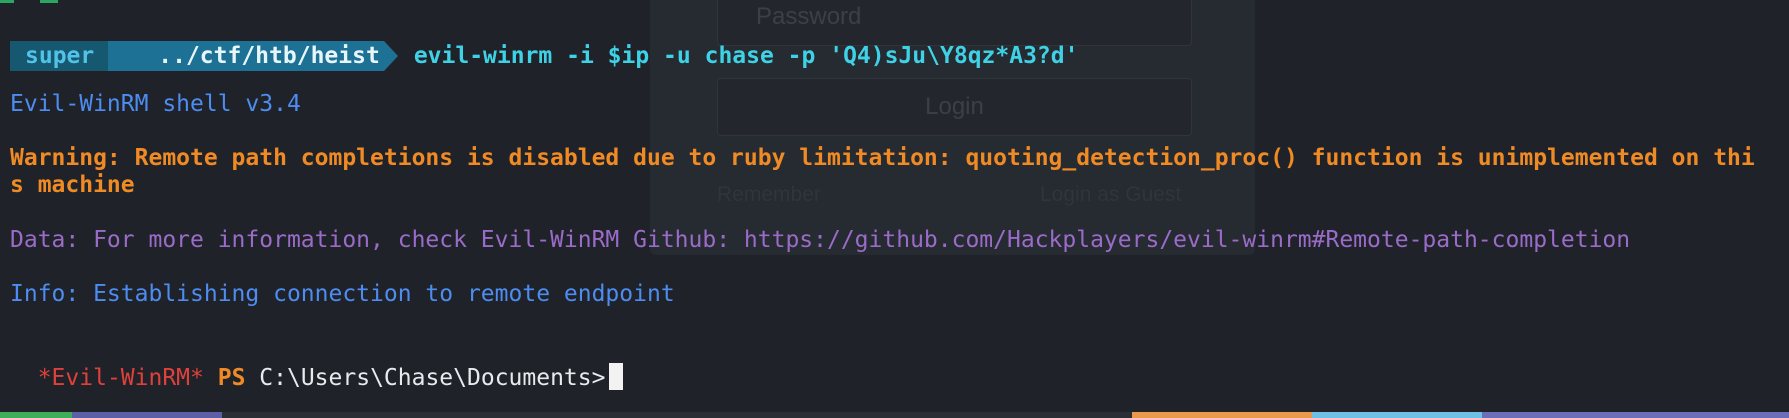 This screenshot has height=418, width=1789. Describe the element at coordinates (231, 378) in the screenshot. I see `ps-label: PS` at that location.